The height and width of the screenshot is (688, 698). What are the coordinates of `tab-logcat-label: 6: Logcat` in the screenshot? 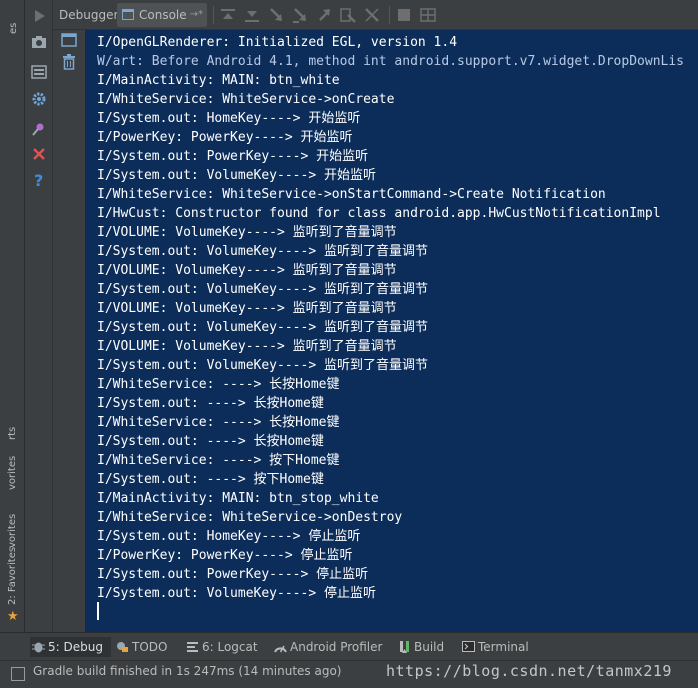 It's located at (230, 647).